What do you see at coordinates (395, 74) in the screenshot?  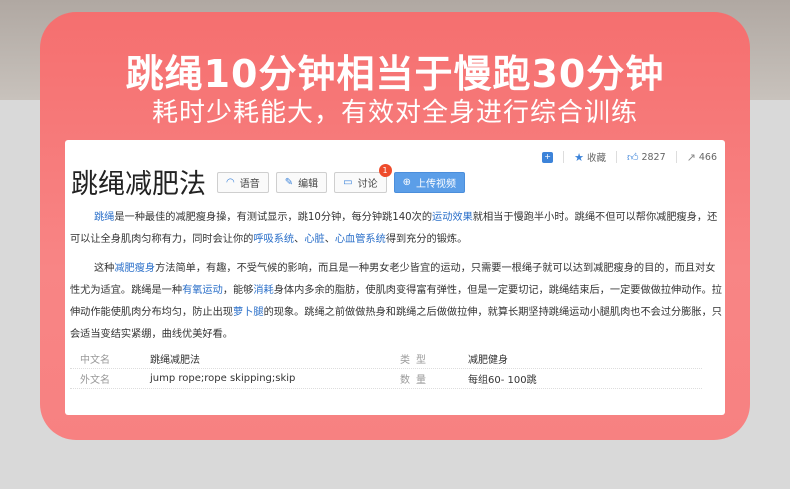 I see `banner-headline: 跳绳10分钟相当于慢跑30分钟` at bounding box center [395, 74].